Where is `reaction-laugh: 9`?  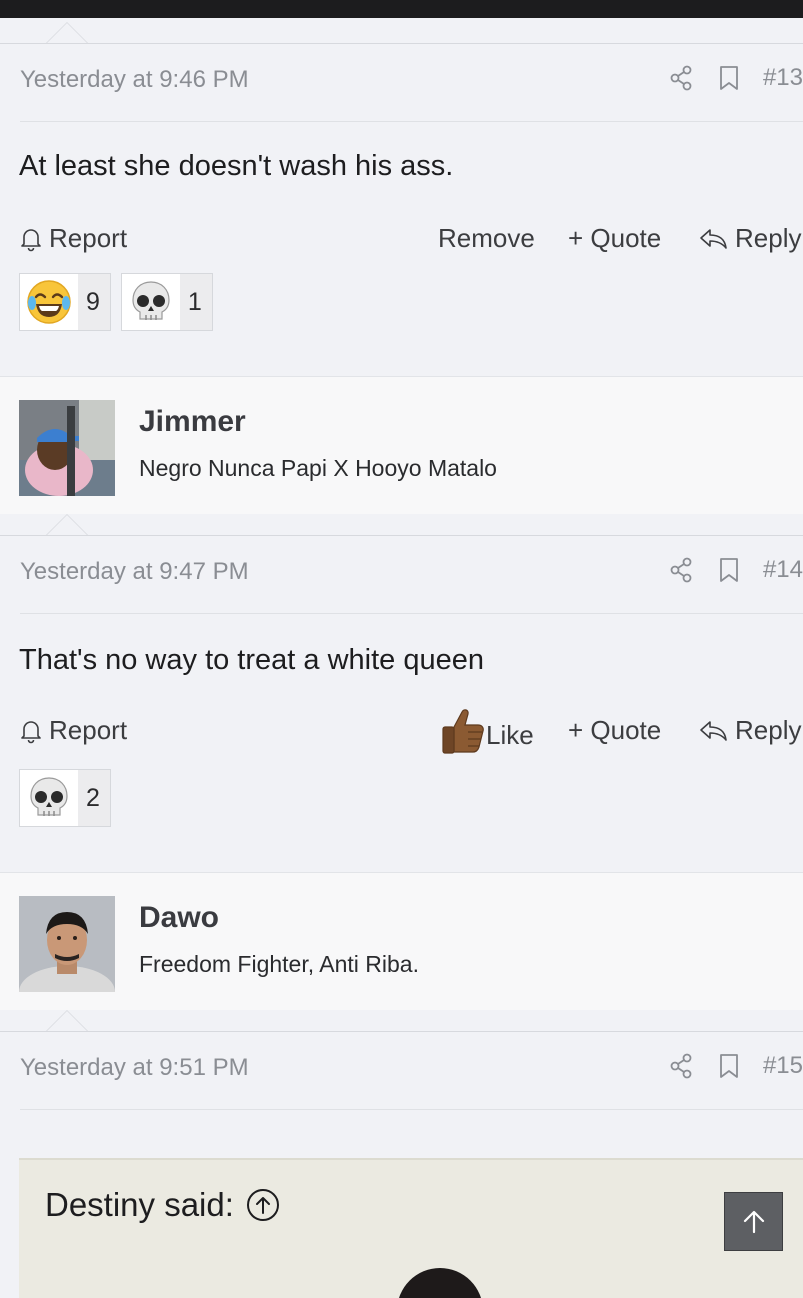 reaction-laugh: 9 is located at coordinates (65, 302).